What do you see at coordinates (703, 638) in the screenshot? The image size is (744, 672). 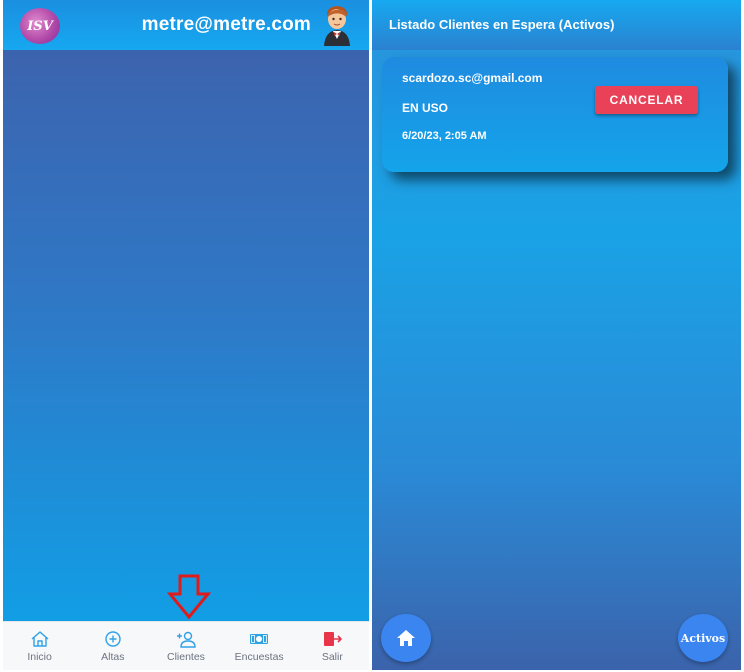 I see `activos-fab-button: Activos` at bounding box center [703, 638].